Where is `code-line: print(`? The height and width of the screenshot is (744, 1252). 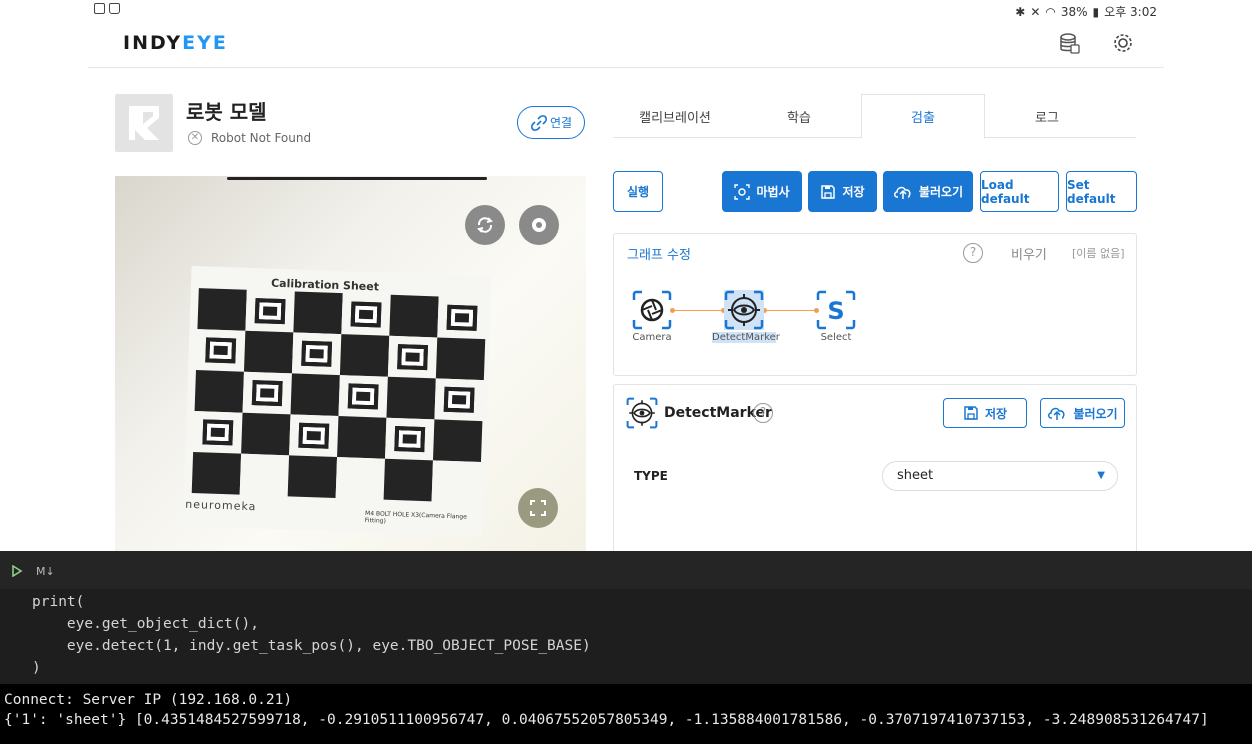
code-line: print( is located at coordinates (58, 602).